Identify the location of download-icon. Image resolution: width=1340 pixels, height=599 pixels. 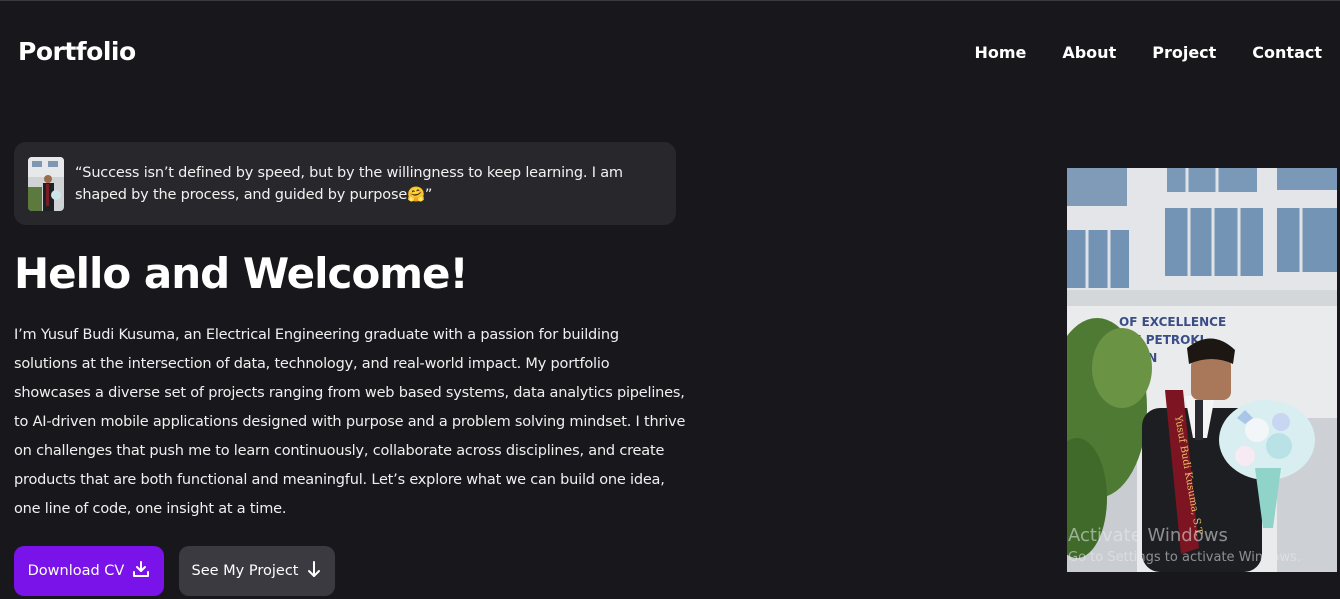
(141, 571).